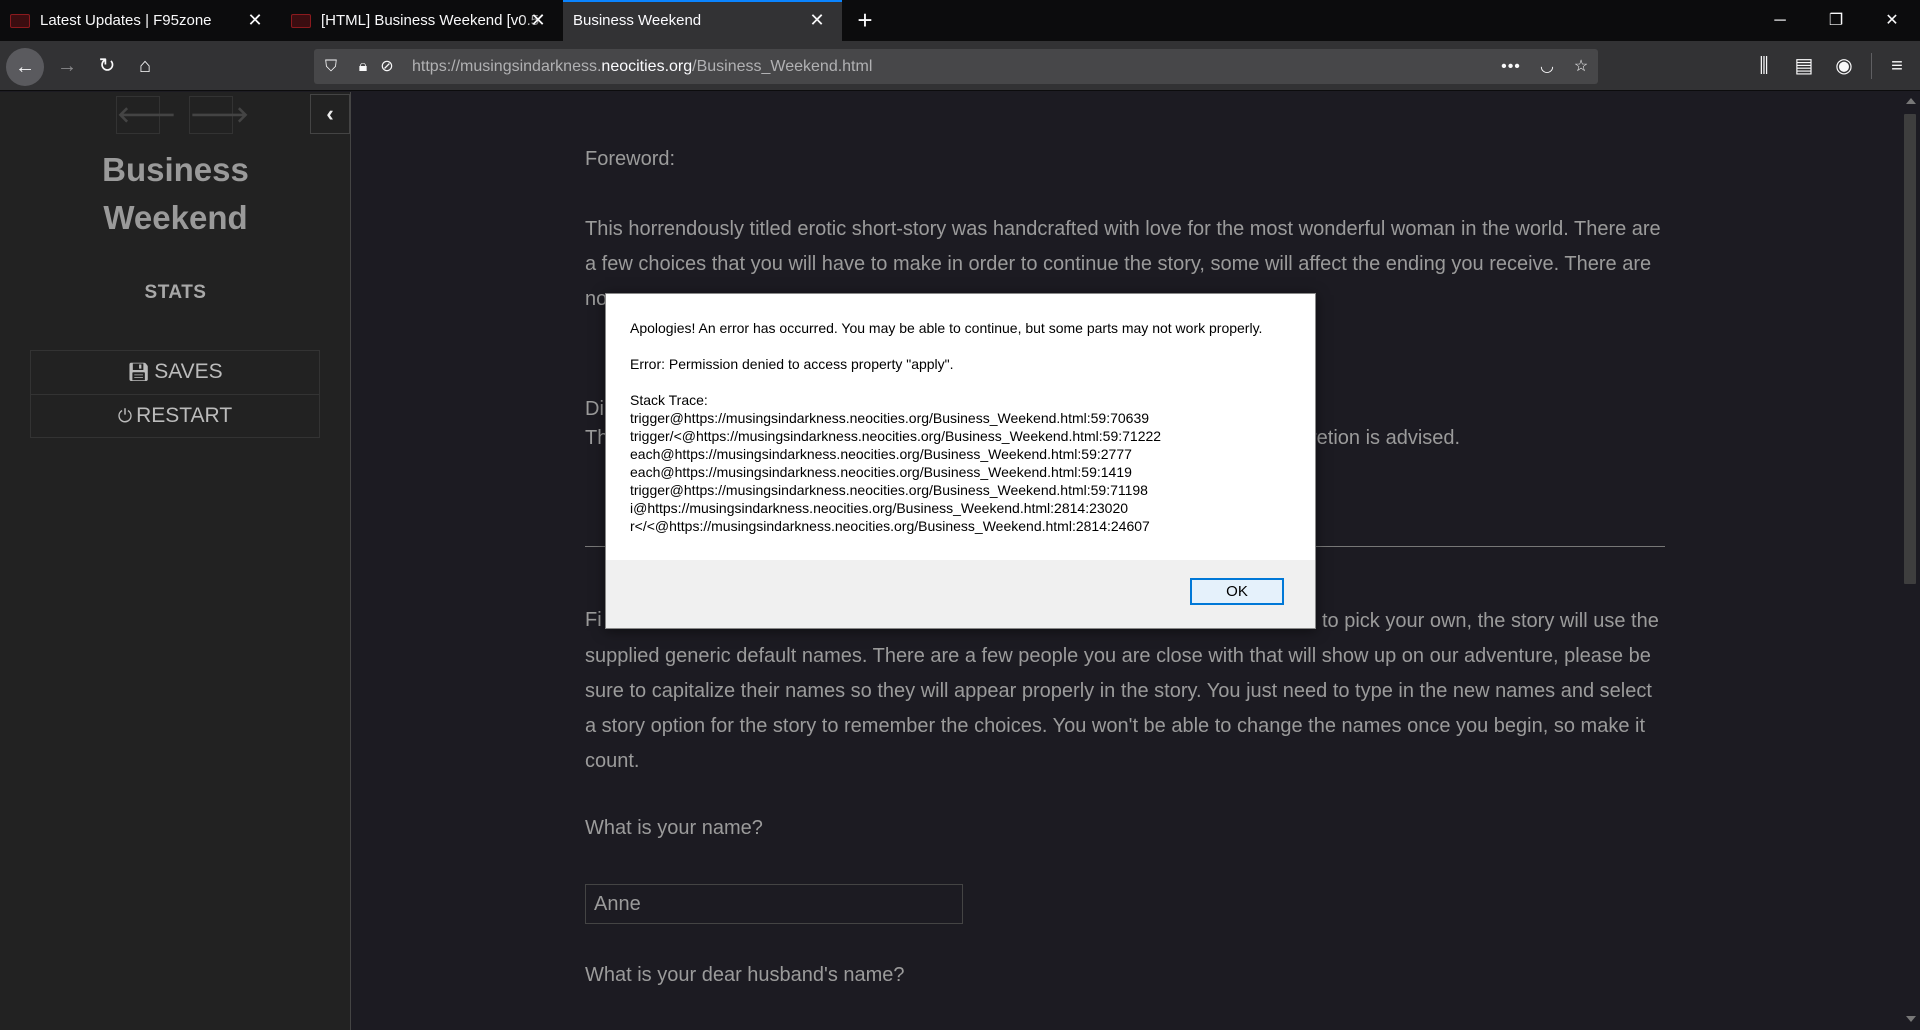 The width and height of the screenshot is (1920, 1030). I want to click on history-backward-button: 🡐, so click(146, 115).